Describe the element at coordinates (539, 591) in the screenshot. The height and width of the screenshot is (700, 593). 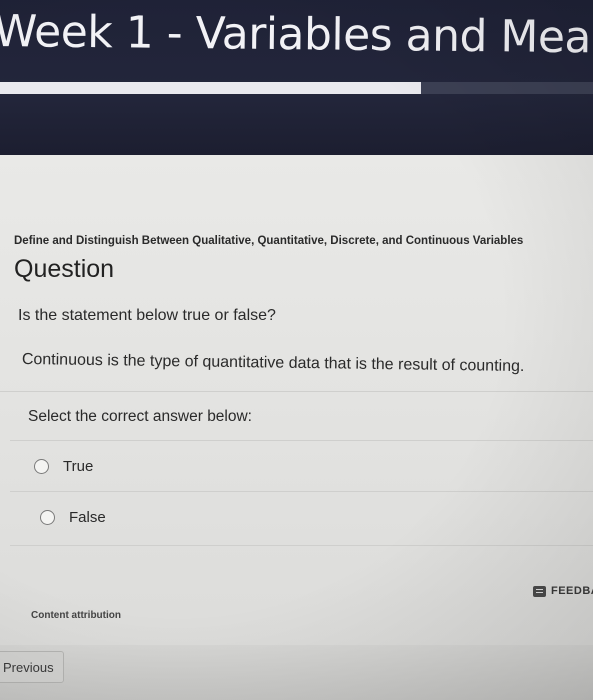
I see `feedback-icon` at that location.